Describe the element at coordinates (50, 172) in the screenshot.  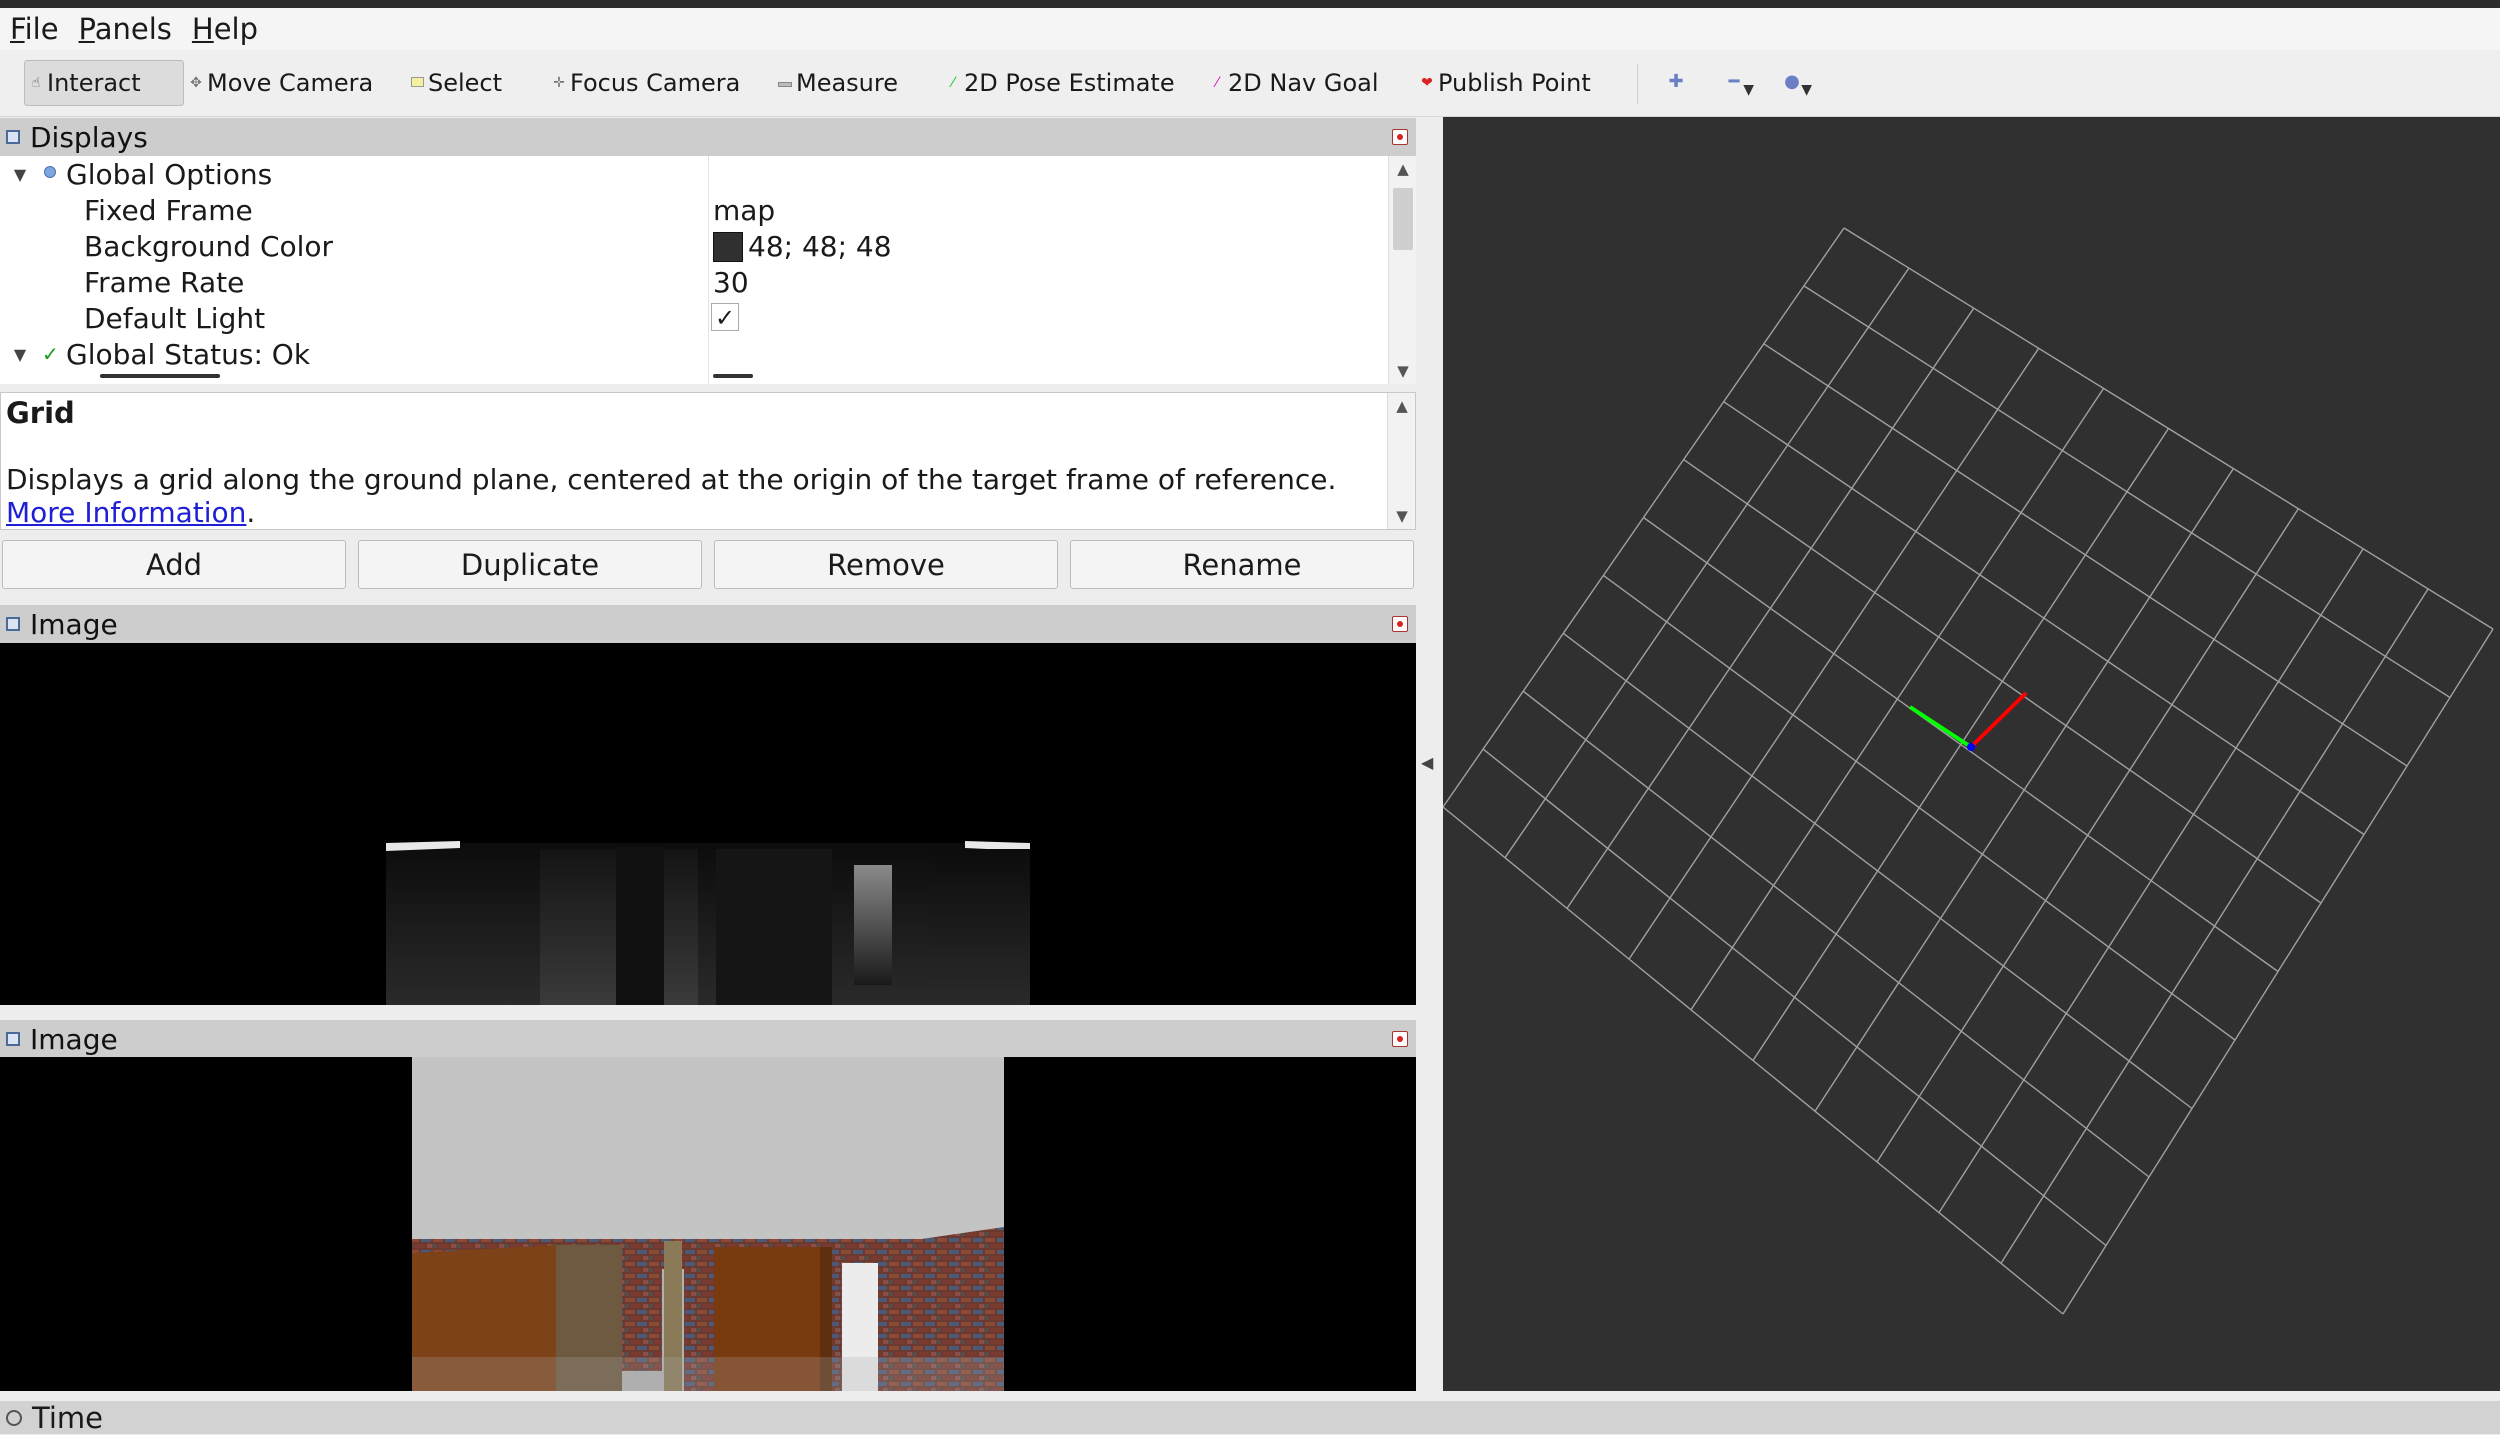
I see `globe-icon` at that location.